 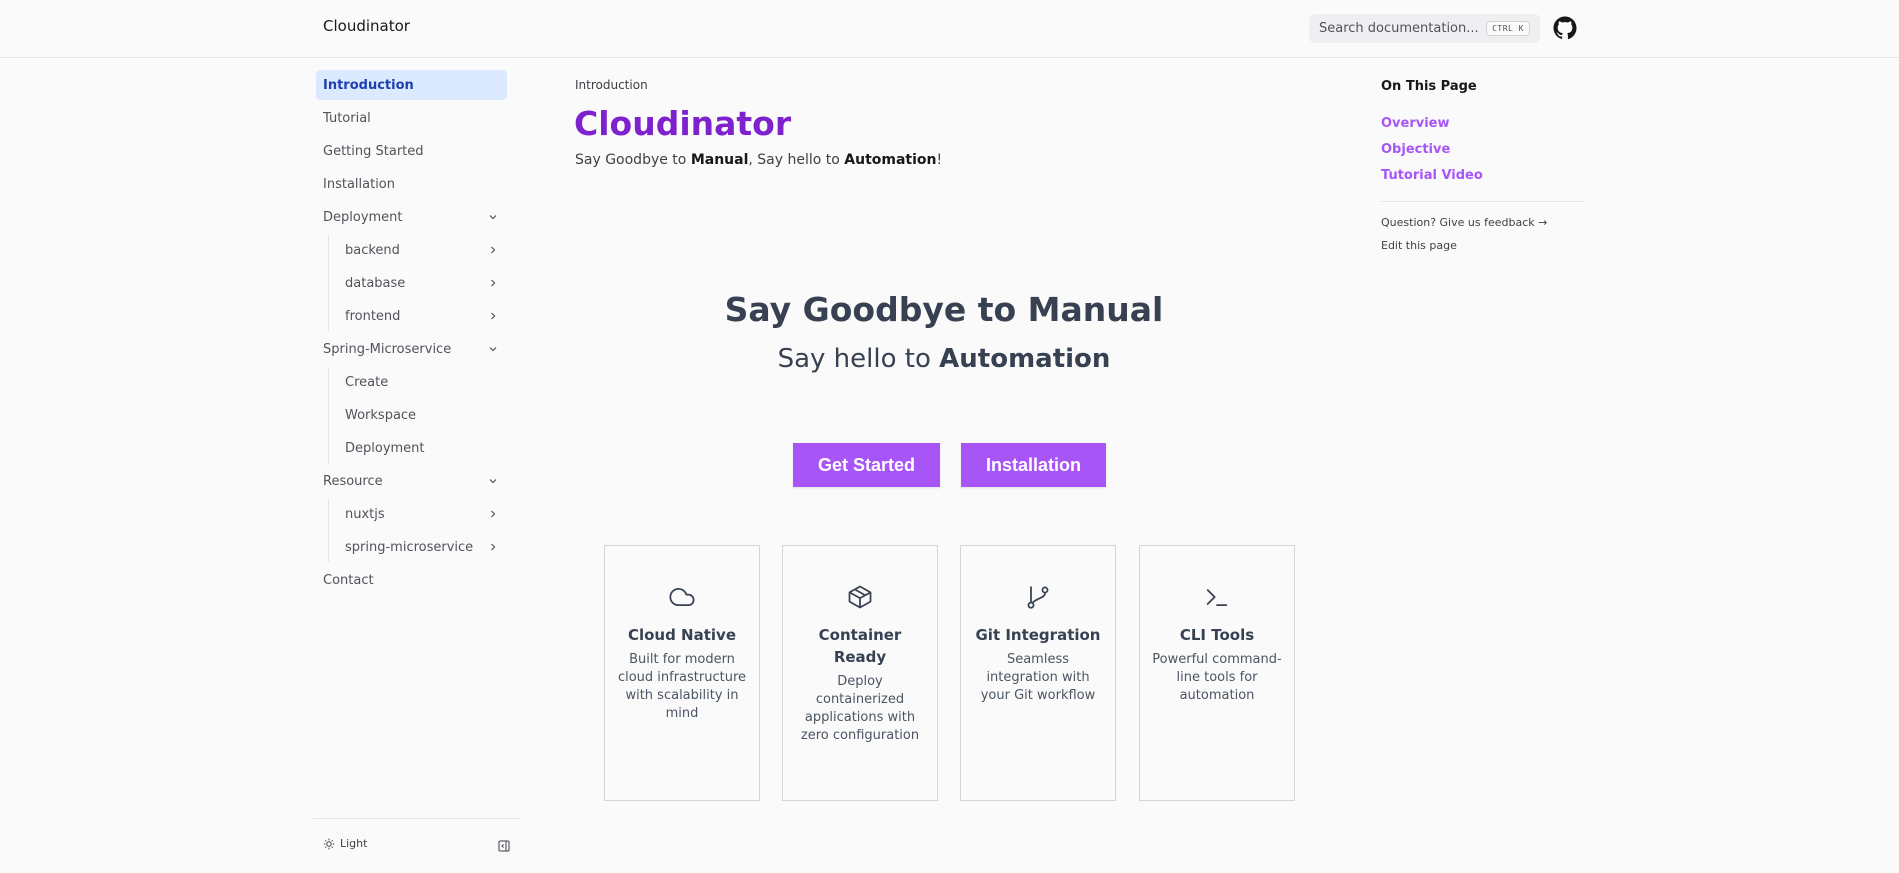 What do you see at coordinates (366, 26) in the screenshot?
I see `brand-logo: Cloudinator` at bounding box center [366, 26].